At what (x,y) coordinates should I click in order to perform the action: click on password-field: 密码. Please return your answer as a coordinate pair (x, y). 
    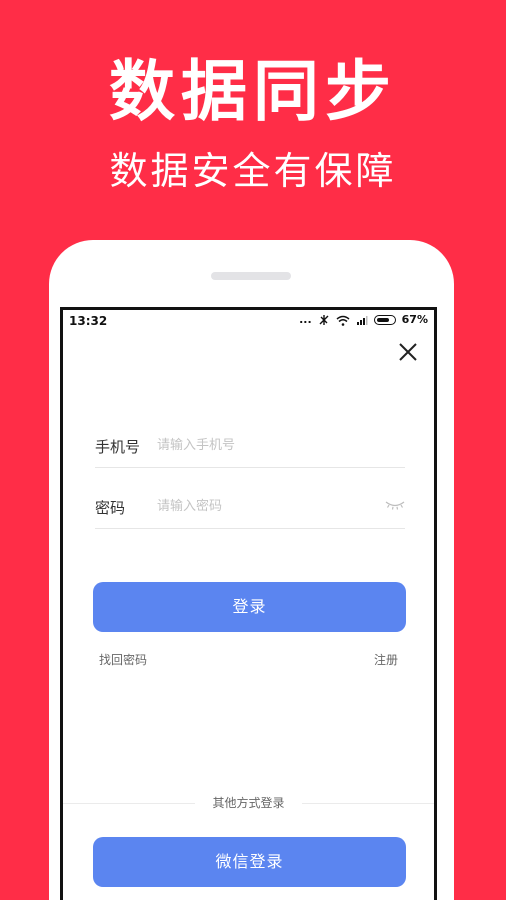
    Looking at the image, I should click on (250, 507).